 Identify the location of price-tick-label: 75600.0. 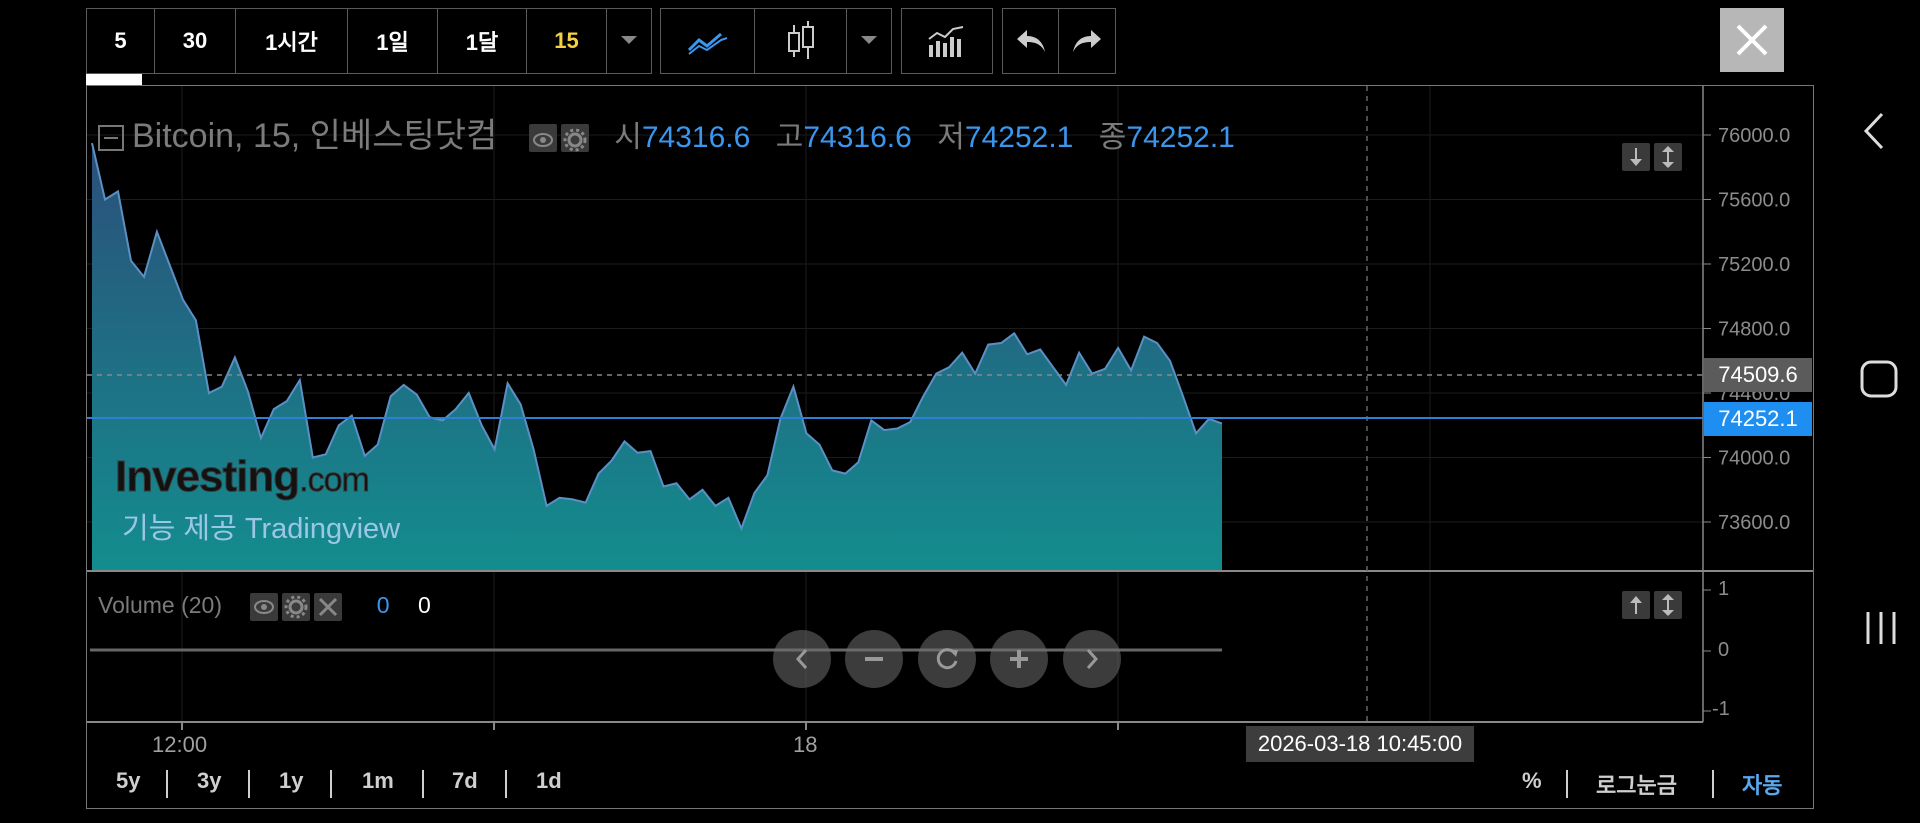
(1754, 201).